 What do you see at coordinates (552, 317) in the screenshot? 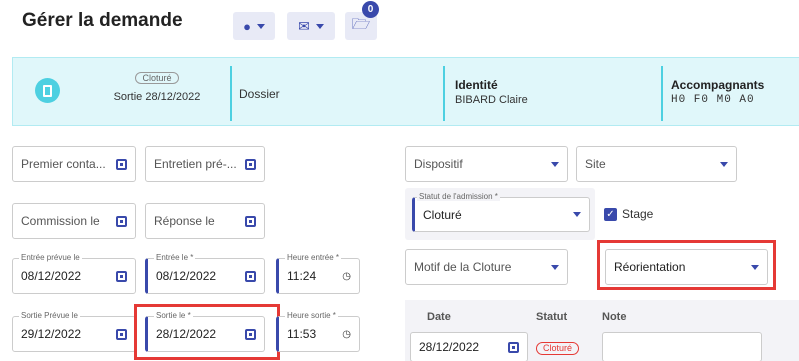
I see `col-statut: Statut` at bounding box center [552, 317].